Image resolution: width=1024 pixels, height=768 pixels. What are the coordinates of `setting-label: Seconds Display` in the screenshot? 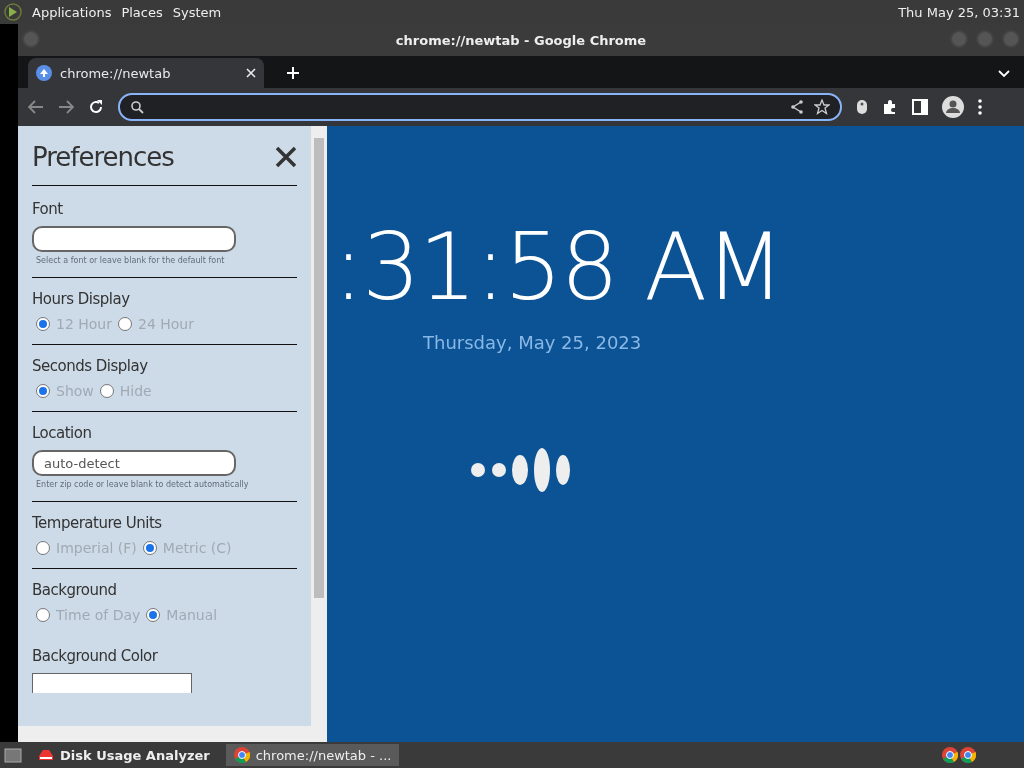 It's located at (90, 366).